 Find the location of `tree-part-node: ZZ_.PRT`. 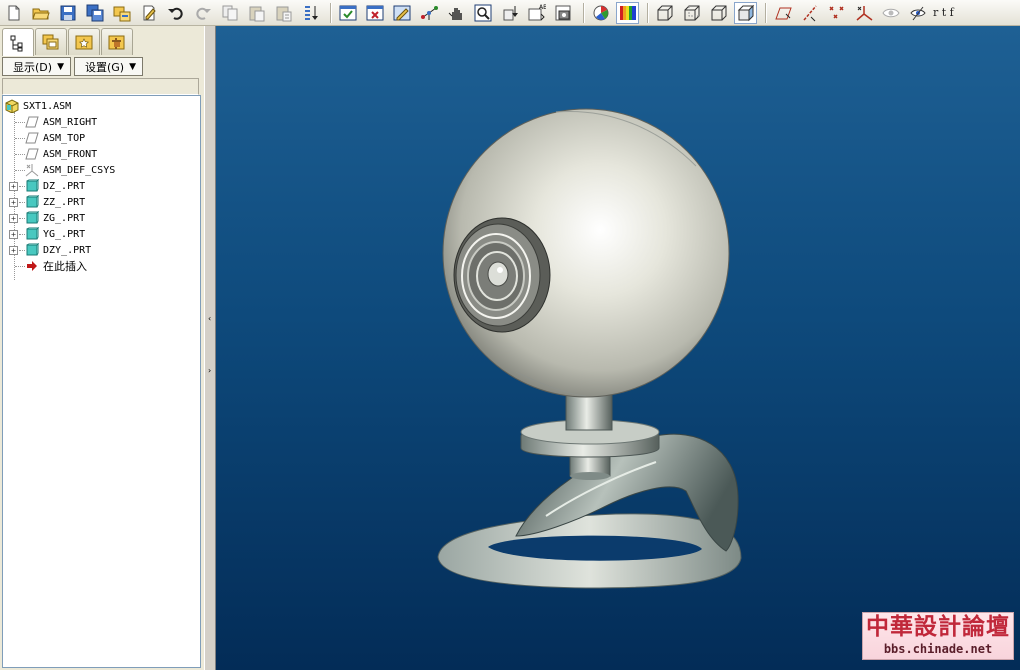

tree-part-node: ZZ_.PRT is located at coordinates (55, 202).